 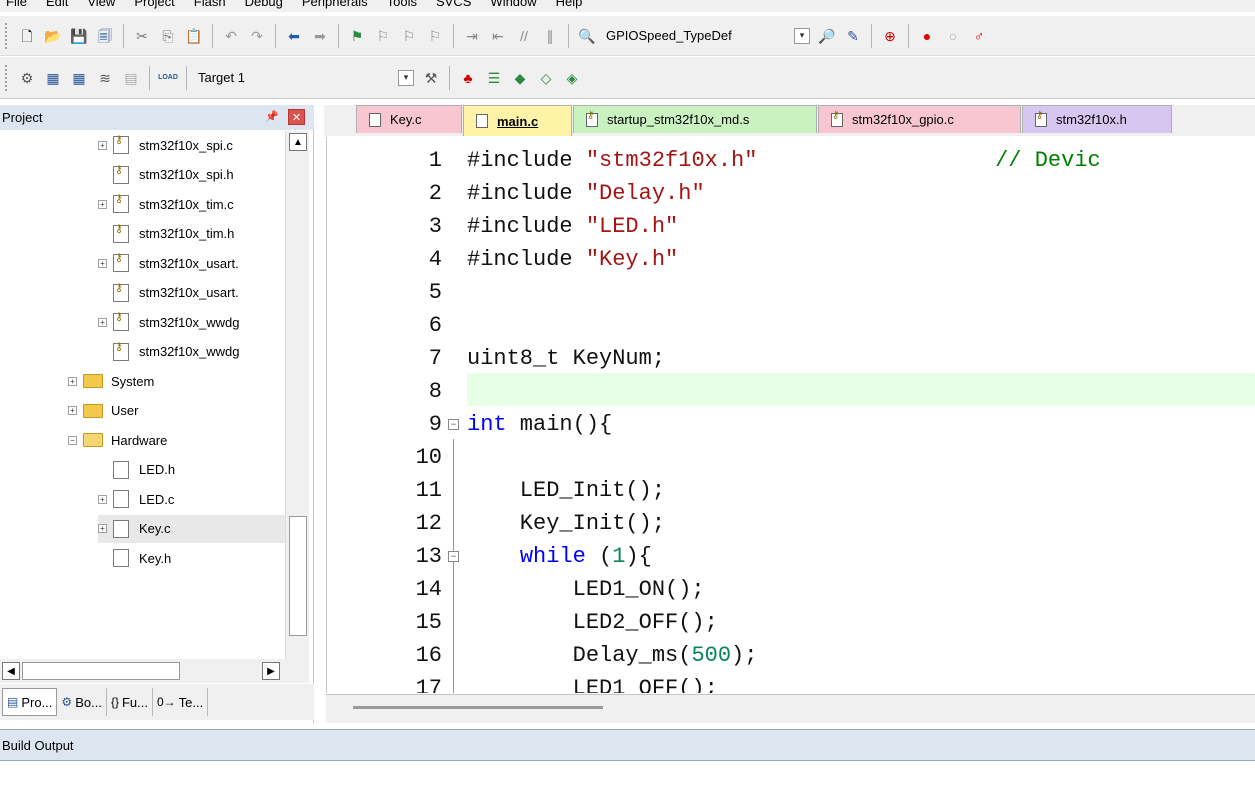 I want to click on menu-item-view: View, so click(x=101, y=4).